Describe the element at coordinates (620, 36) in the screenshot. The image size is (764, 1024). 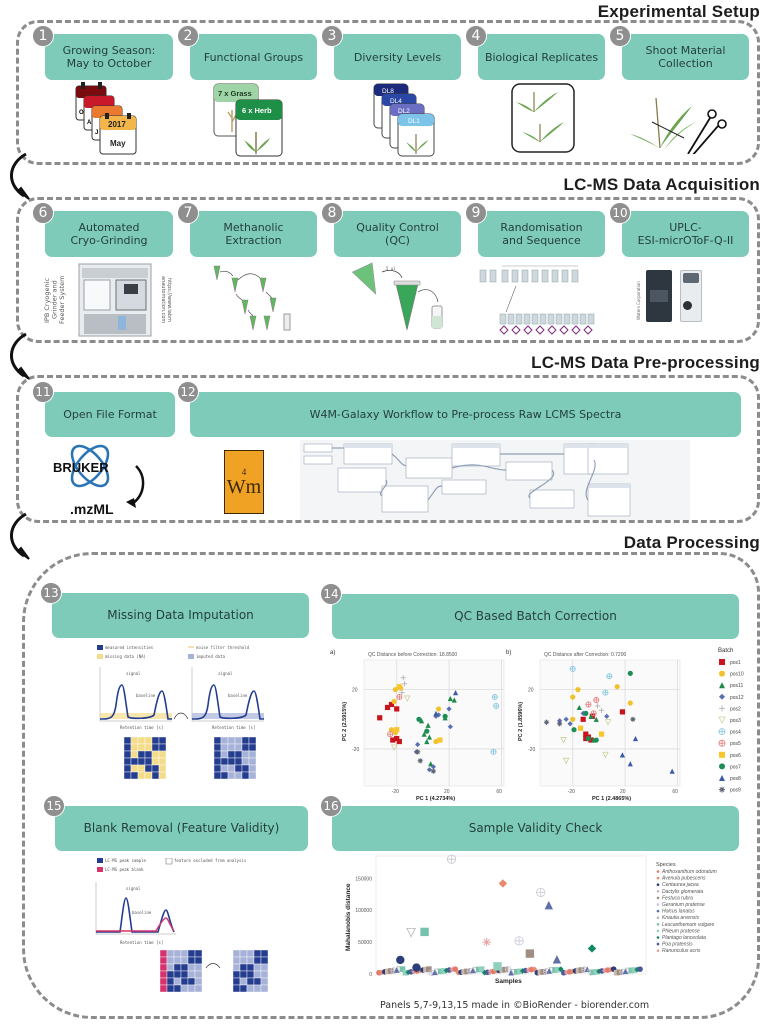
I see `step-5-number: 5` at that location.